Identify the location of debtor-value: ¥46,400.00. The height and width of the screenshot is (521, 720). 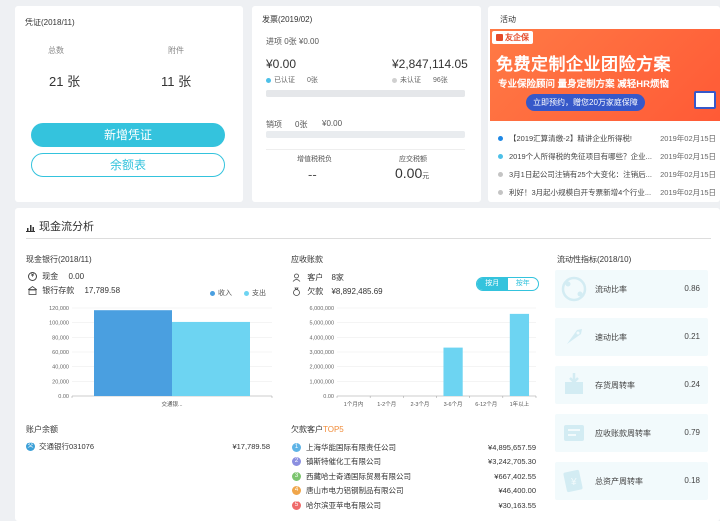
(517, 490).